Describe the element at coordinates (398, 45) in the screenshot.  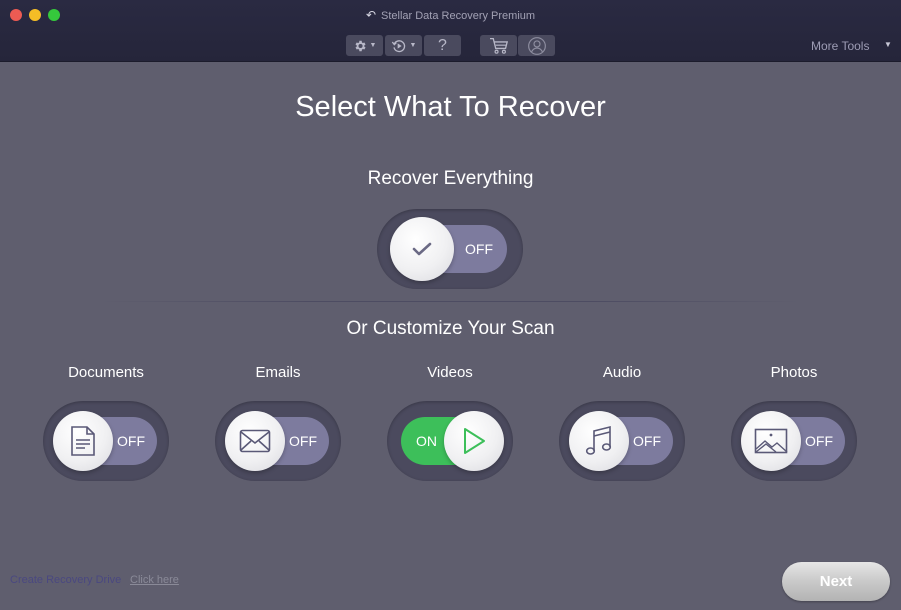
I see `history-icon` at that location.